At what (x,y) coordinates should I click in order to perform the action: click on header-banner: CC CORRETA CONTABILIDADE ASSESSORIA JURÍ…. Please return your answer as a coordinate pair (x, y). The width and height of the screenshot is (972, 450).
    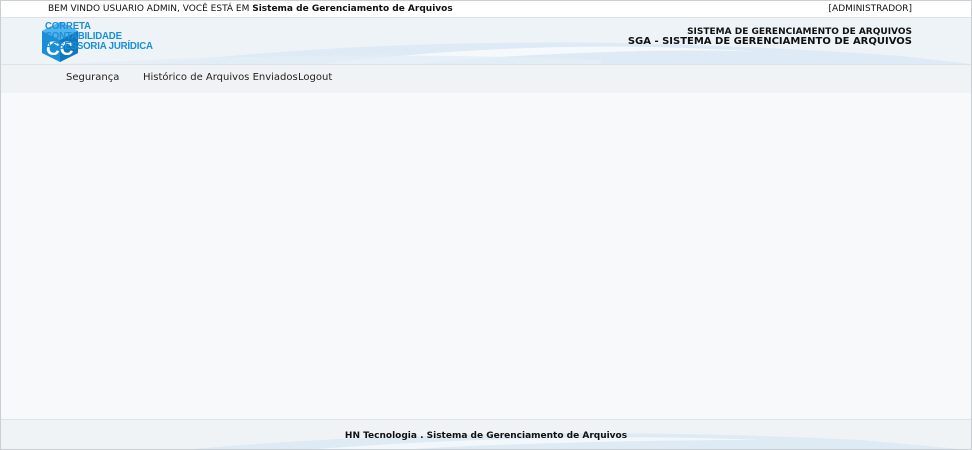
    Looking at the image, I should click on (486, 41).